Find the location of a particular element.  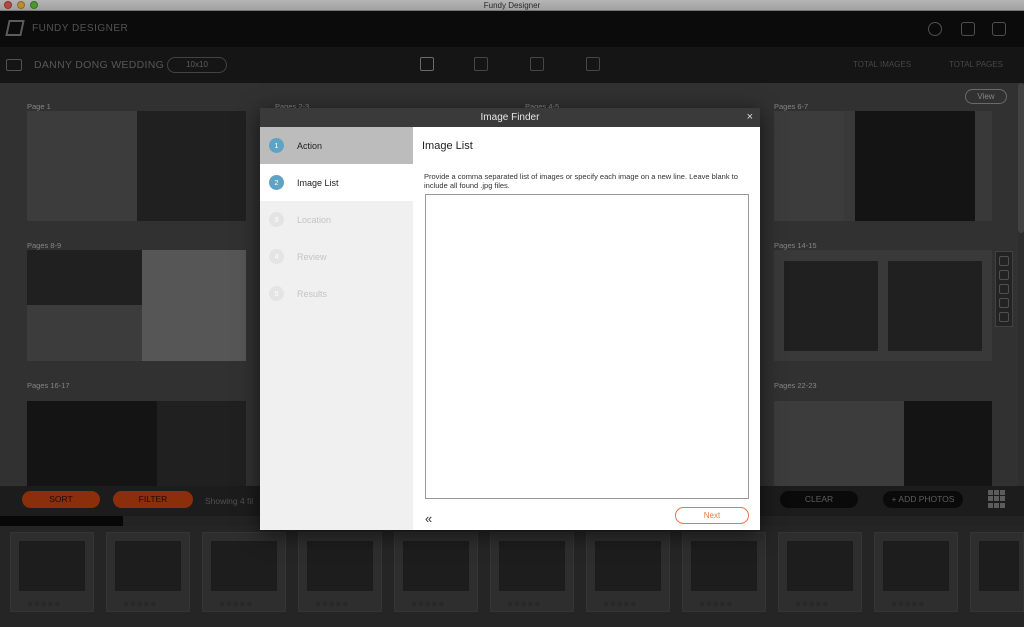

step-location: 3 Location is located at coordinates (336, 219).